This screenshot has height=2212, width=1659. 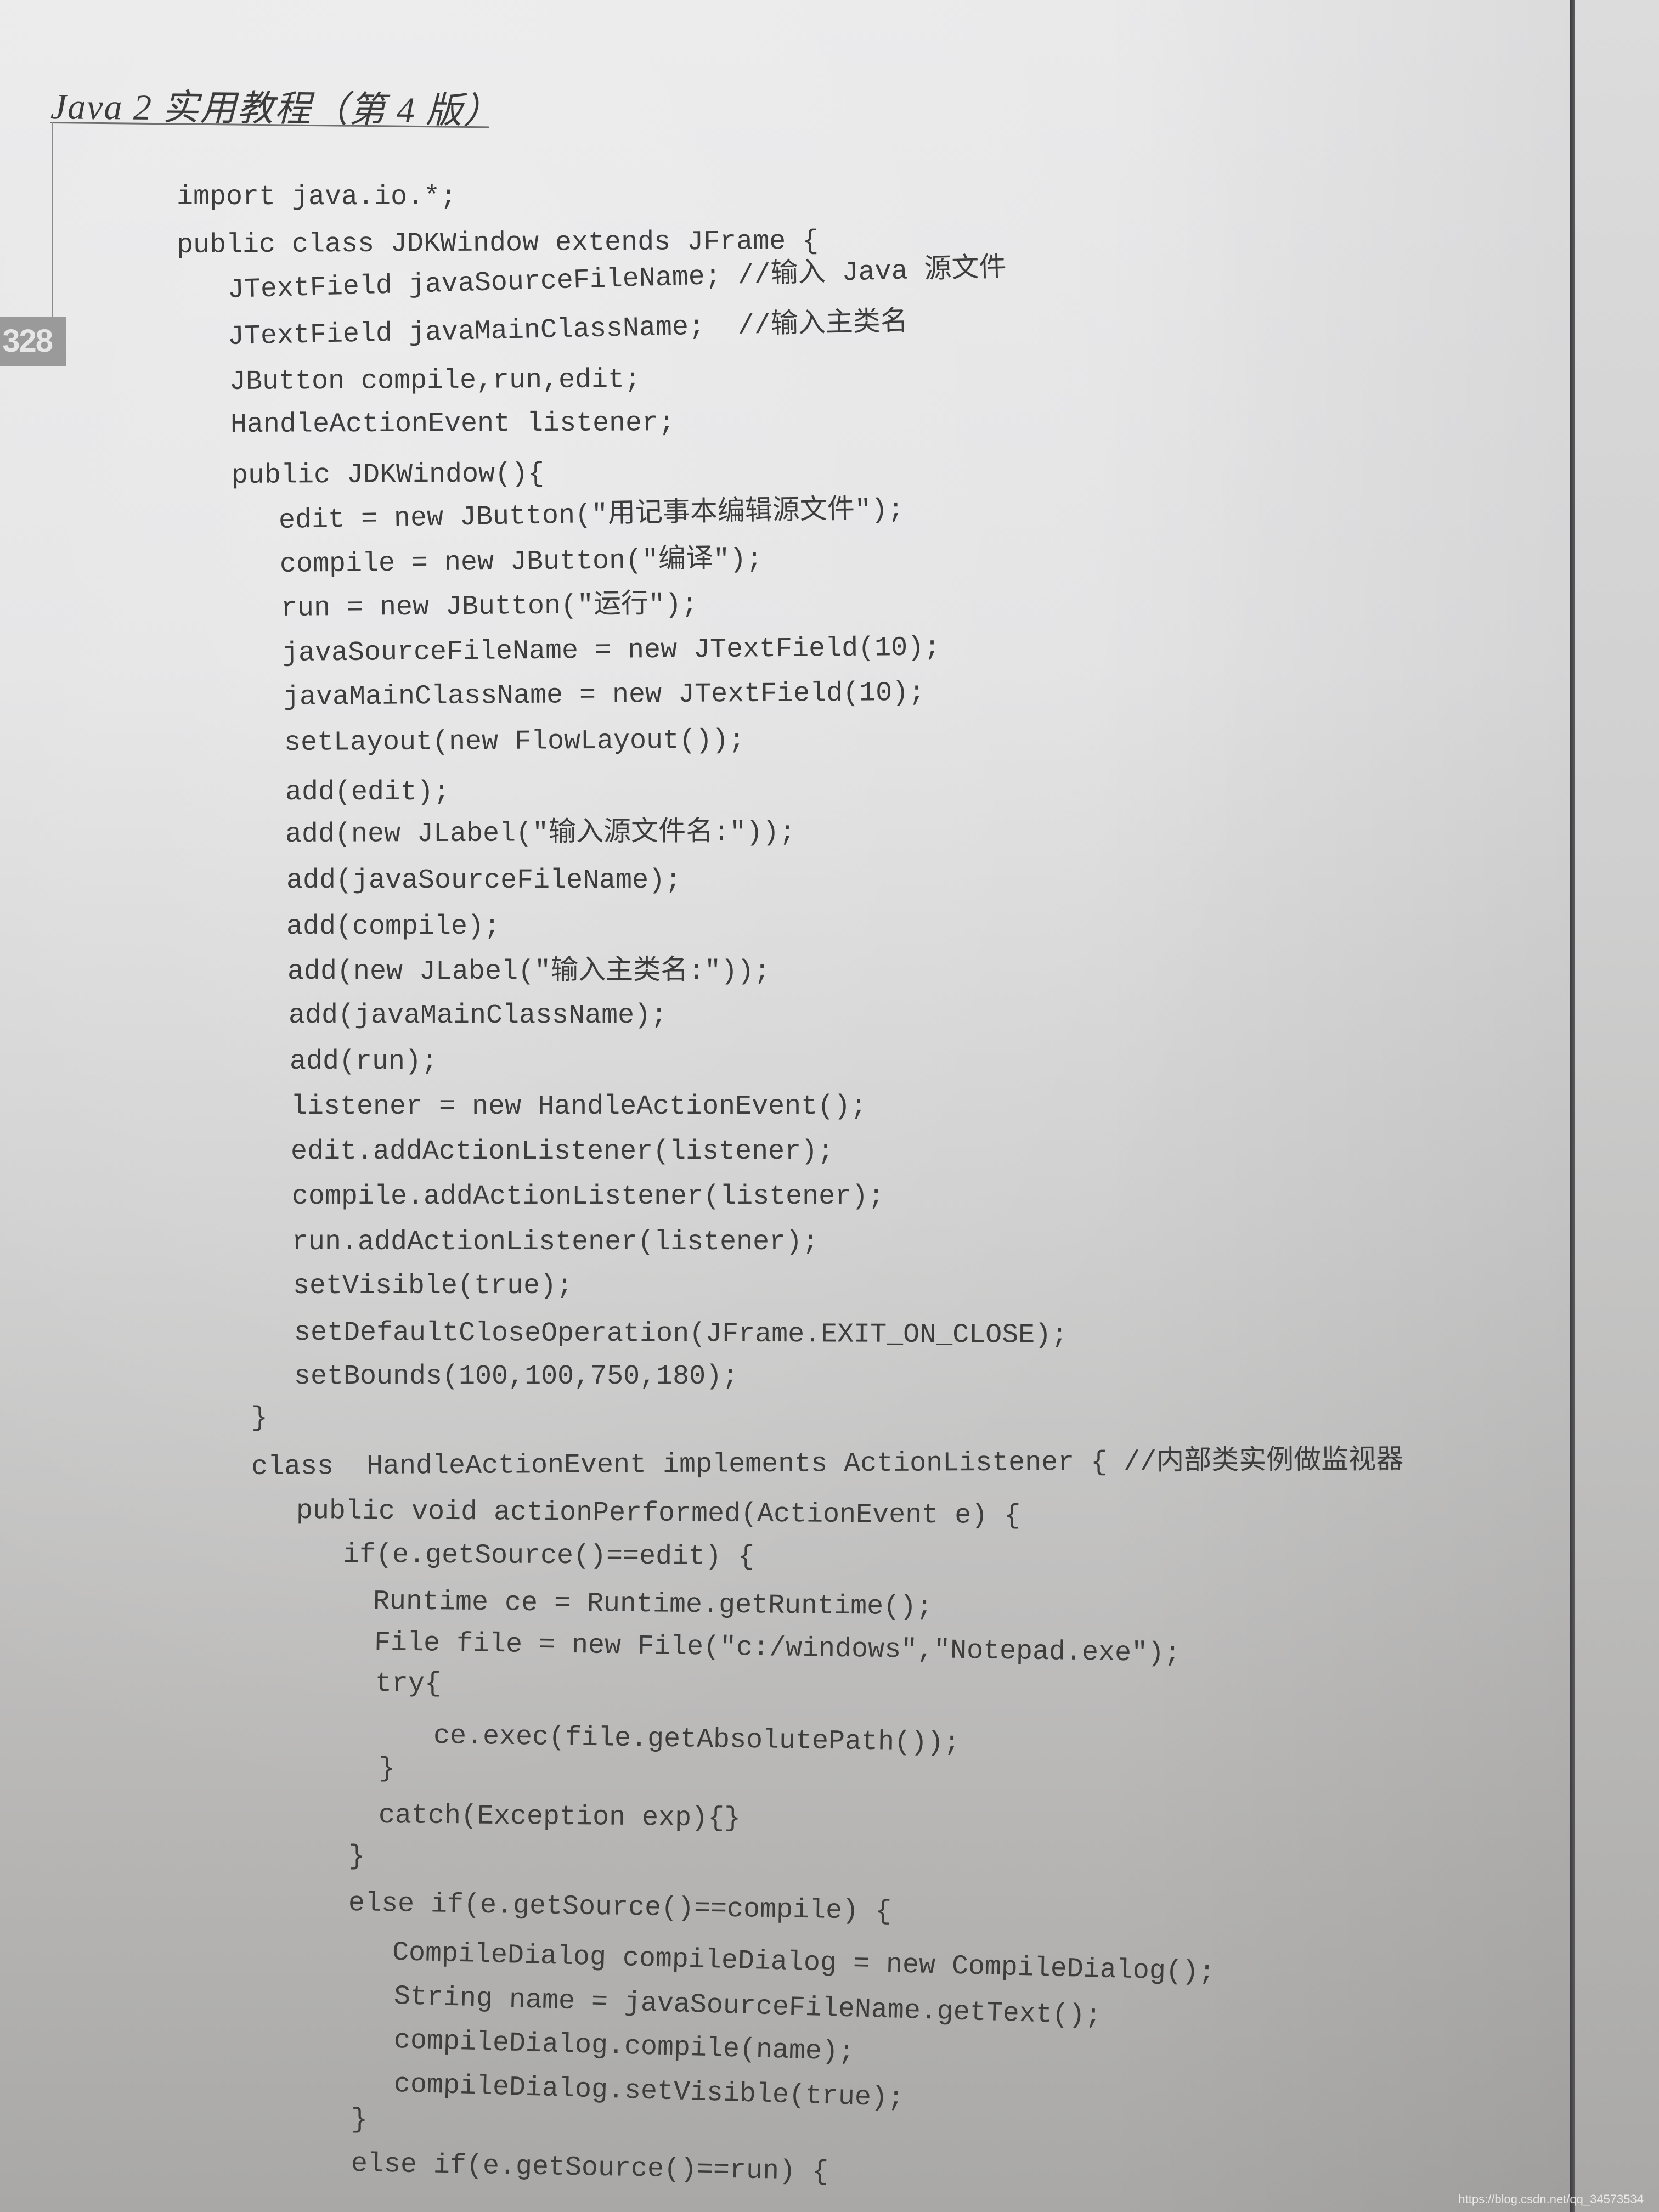 What do you see at coordinates (589, 1197) in the screenshot?
I see `code-line: compile.addActionListener(listener);` at bounding box center [589, 1197].